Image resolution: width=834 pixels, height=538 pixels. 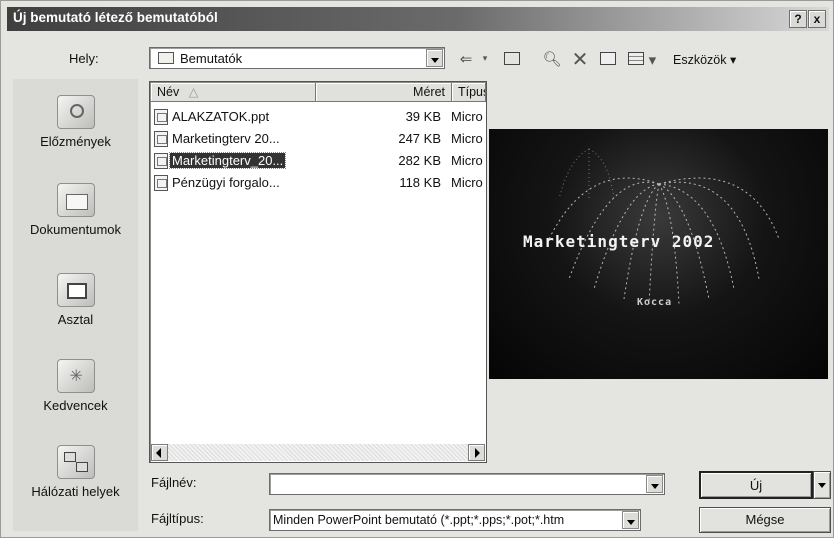 I want to click on location-dropdown-arrow, so click(x=434, y=58).